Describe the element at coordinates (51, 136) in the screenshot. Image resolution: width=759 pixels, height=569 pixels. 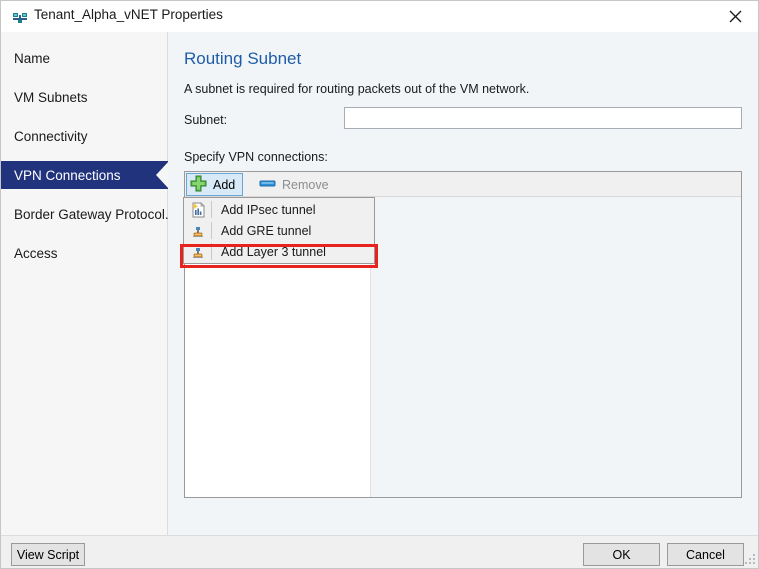
I see `sidebar-item-label: Connectivity` at that location.